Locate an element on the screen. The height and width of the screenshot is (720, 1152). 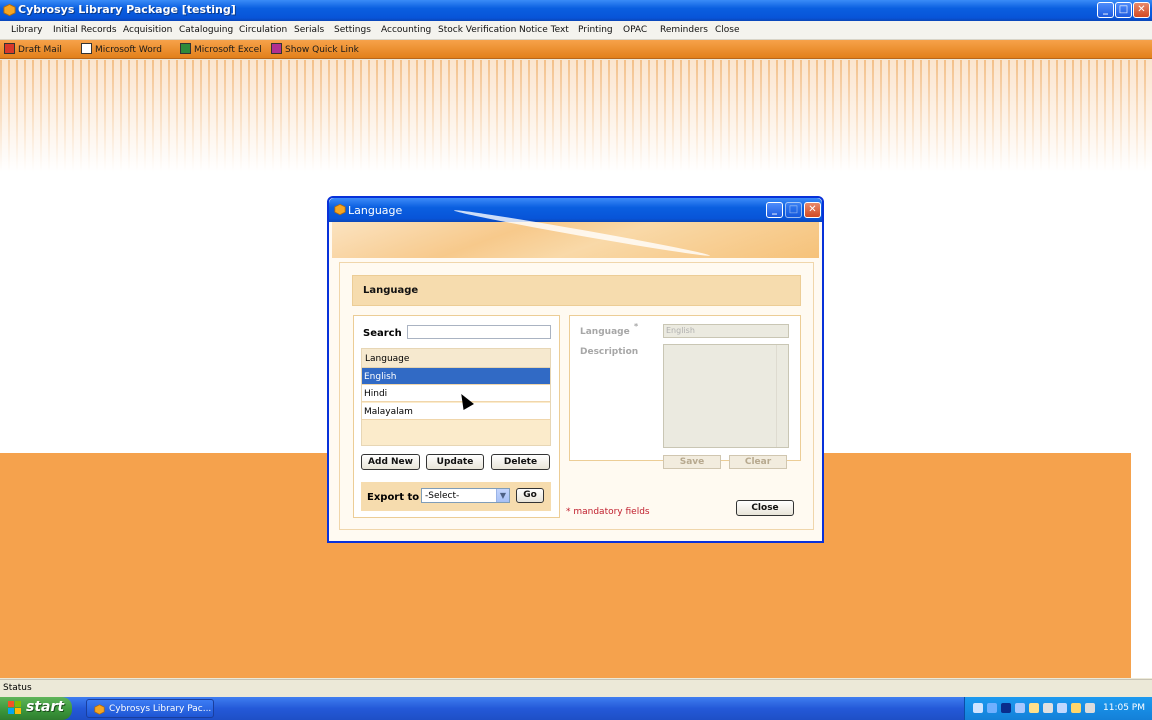
menu-library: Library is located at coordinates (26, 30).